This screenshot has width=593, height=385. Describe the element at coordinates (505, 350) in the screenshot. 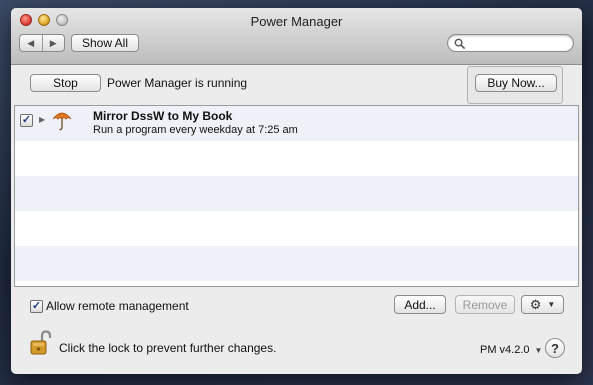

I see `version-label: PM v4.2.0` at that location.